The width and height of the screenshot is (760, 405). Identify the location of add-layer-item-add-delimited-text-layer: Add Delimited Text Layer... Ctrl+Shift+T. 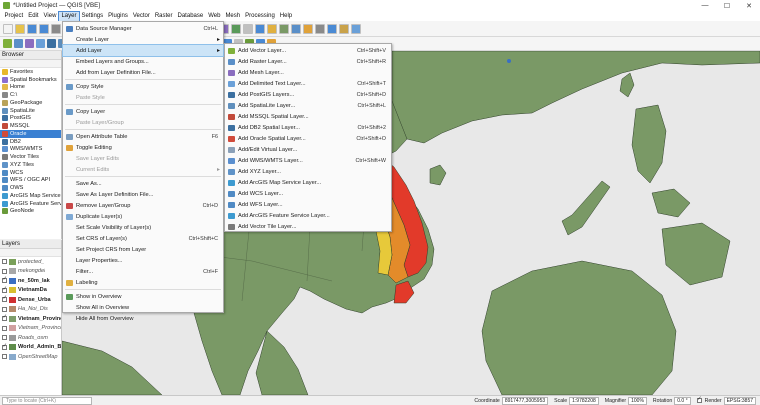
(308, 83).